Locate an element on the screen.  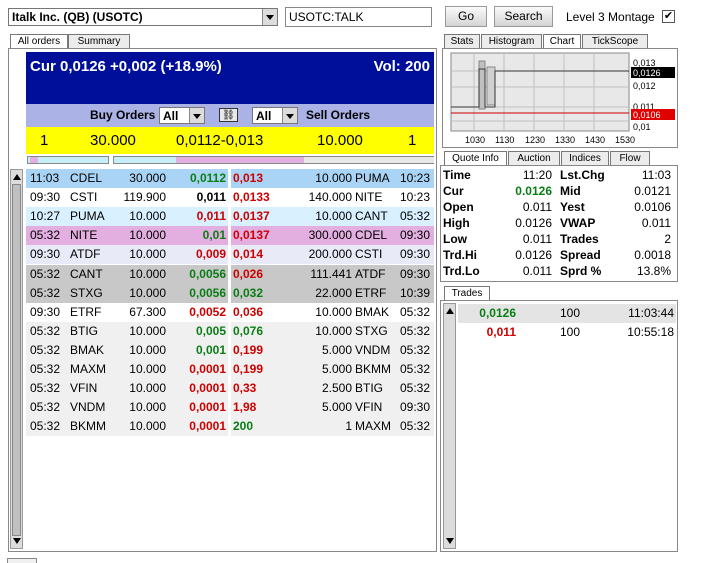
tab-indices: Indices is located at coordinates (585, 158).